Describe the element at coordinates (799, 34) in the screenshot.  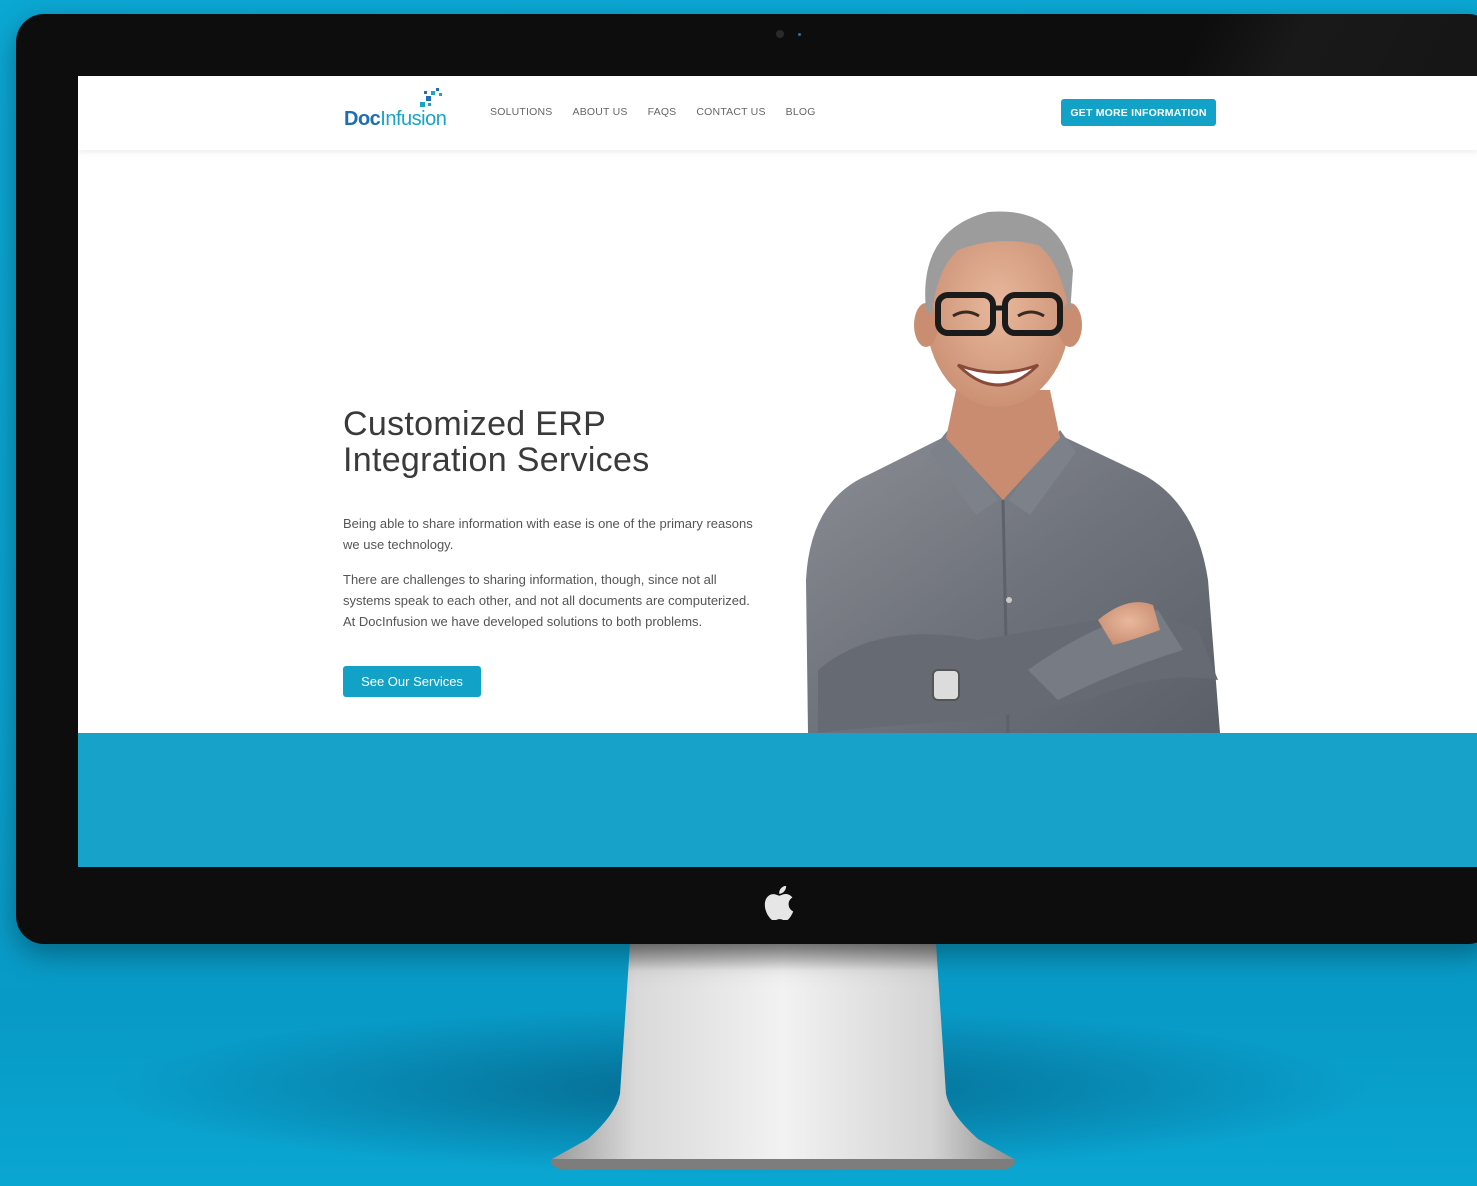
I see `camera-led-icon` at that location.